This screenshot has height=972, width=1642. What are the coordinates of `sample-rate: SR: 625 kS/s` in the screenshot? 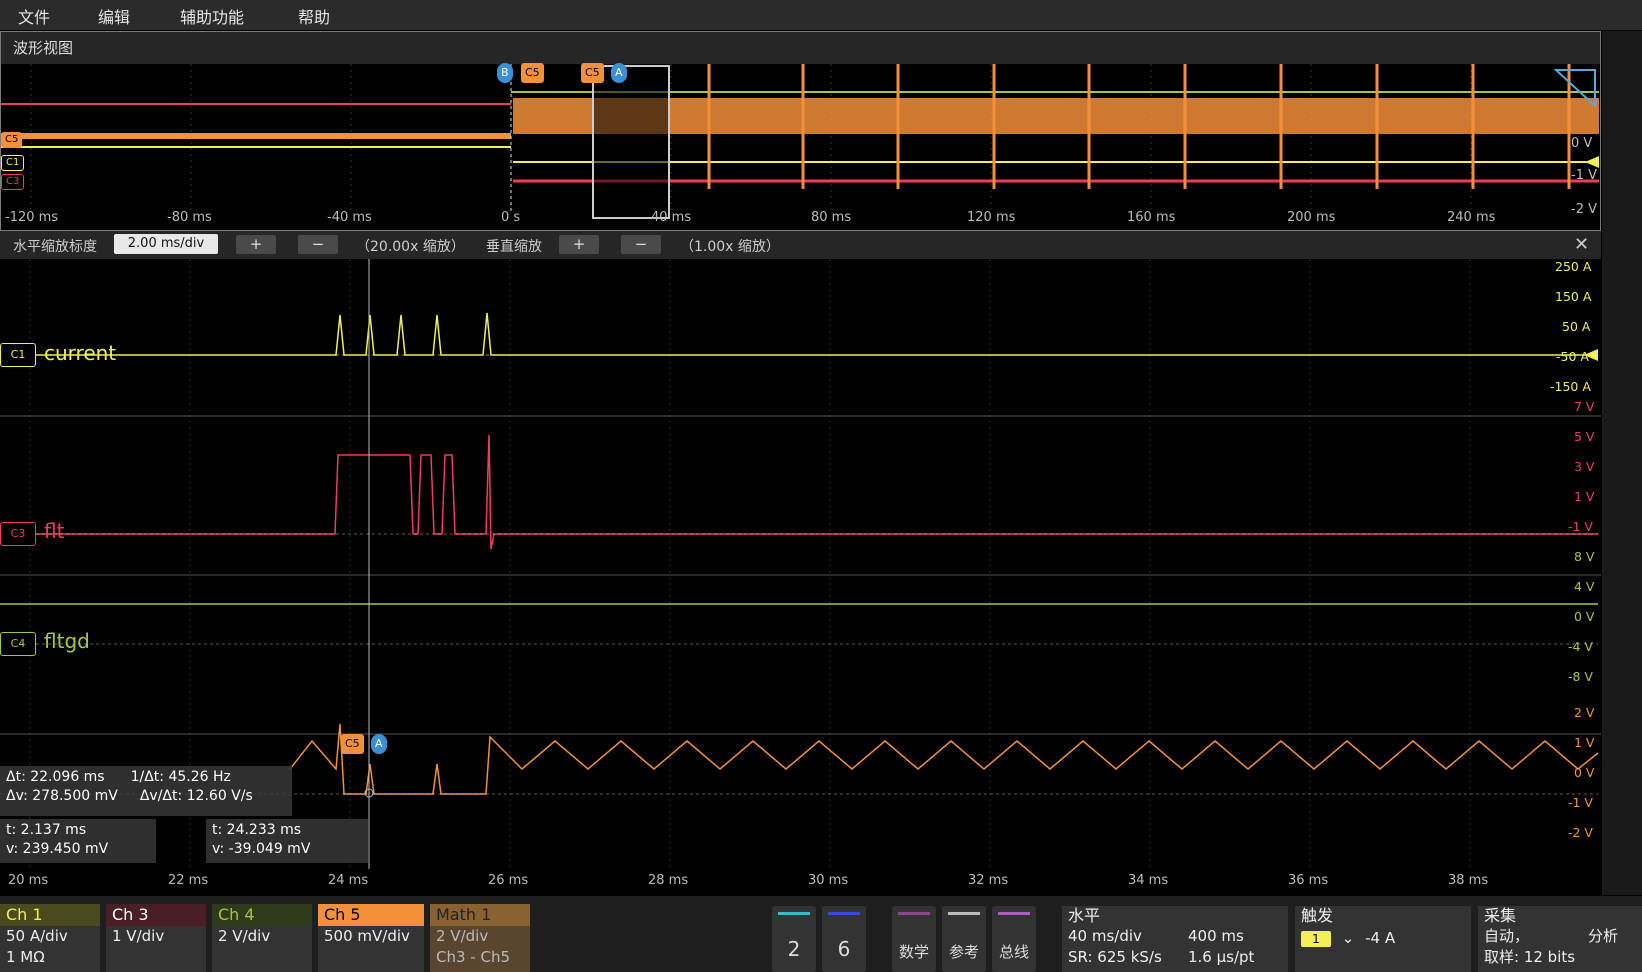 It's located at (1115, 957).